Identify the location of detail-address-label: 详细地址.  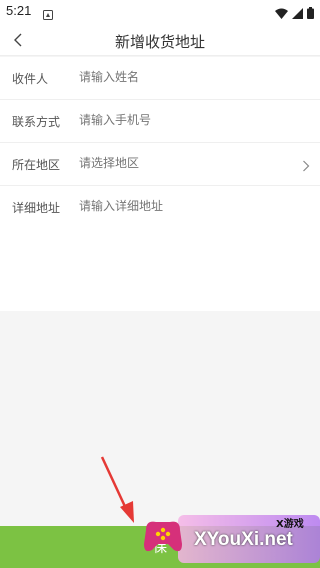
(36, 208).